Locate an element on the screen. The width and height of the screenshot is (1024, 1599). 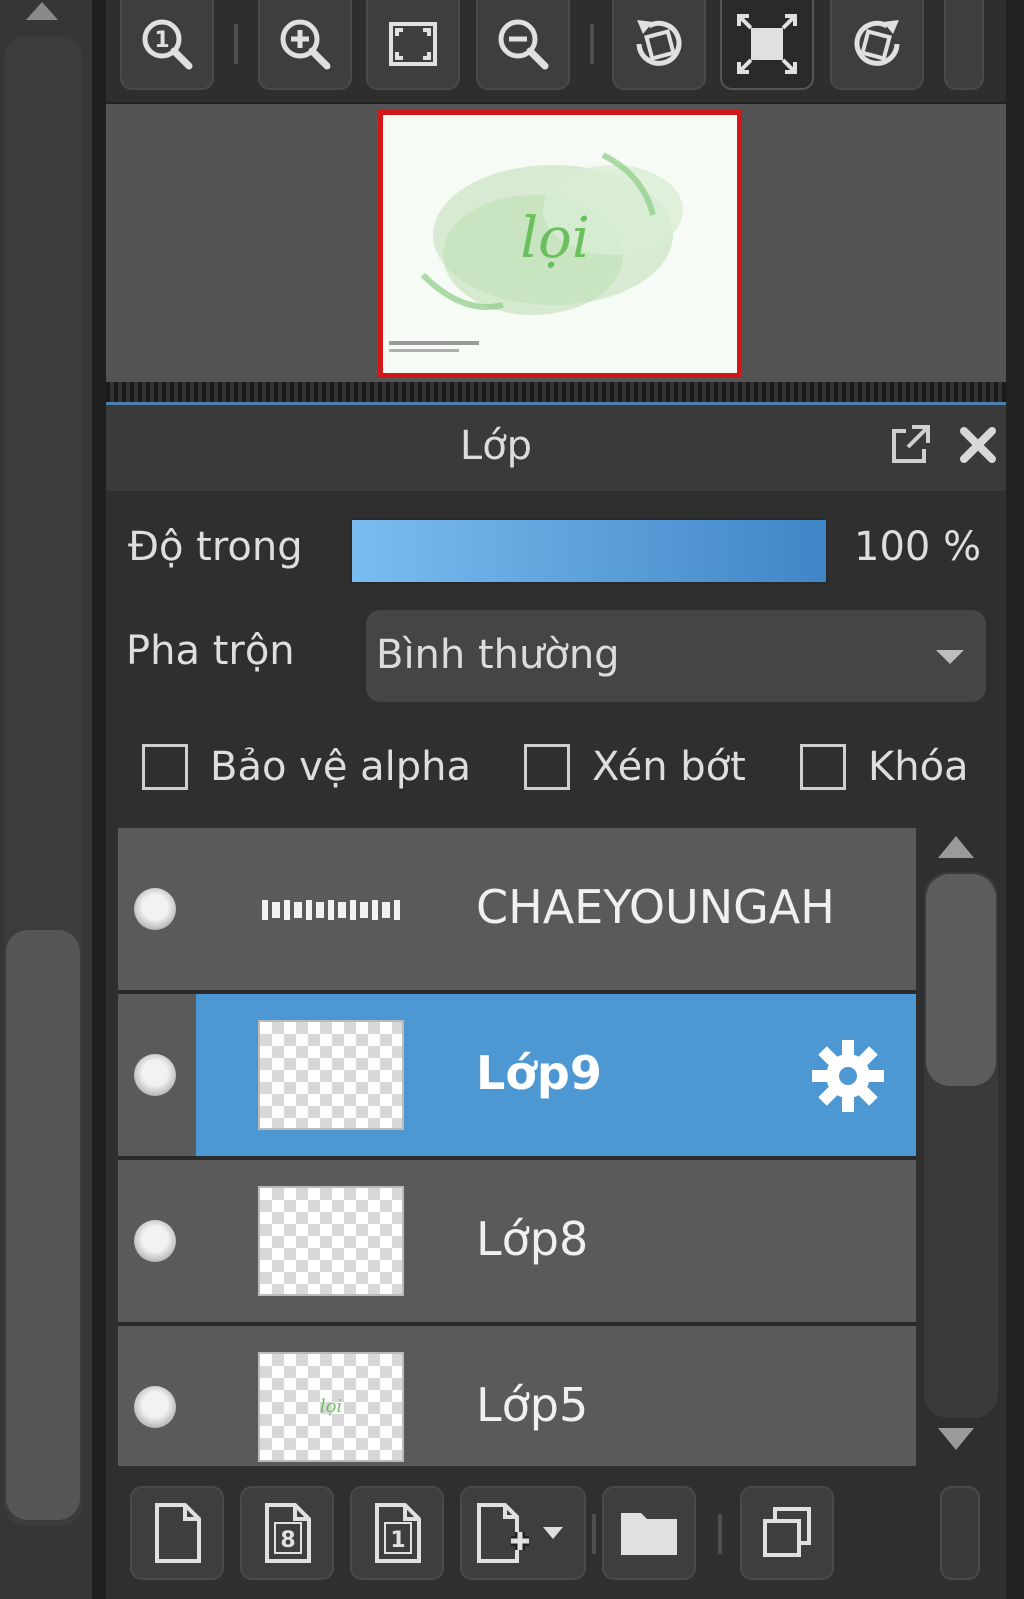
gear-icon is located at coordinates (848, 1076).